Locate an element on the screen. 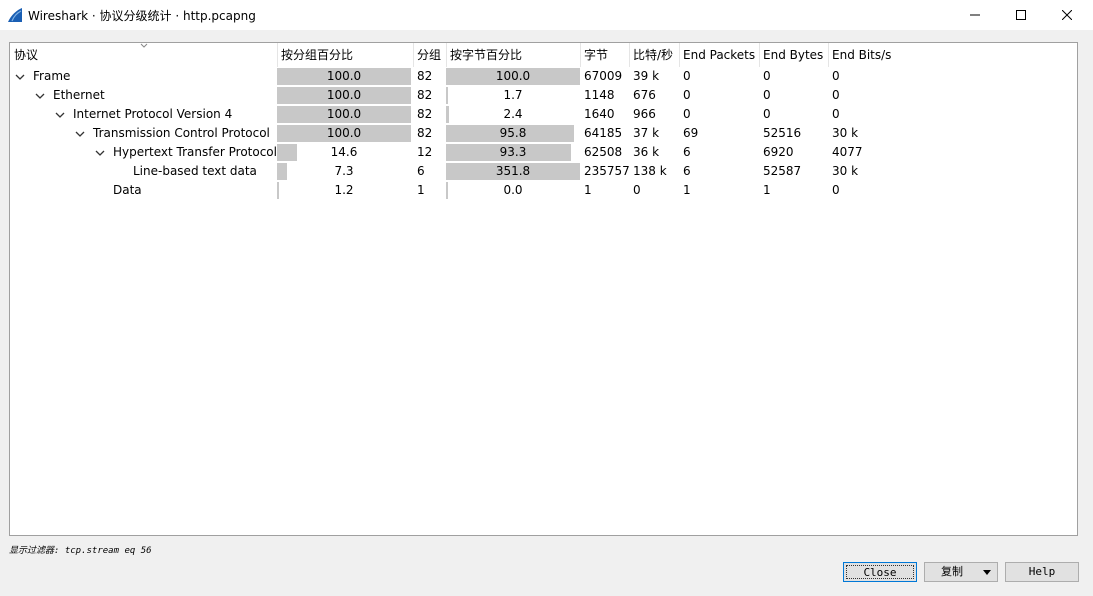  wireshark-fin-icon is located at coordinates (15, 15).